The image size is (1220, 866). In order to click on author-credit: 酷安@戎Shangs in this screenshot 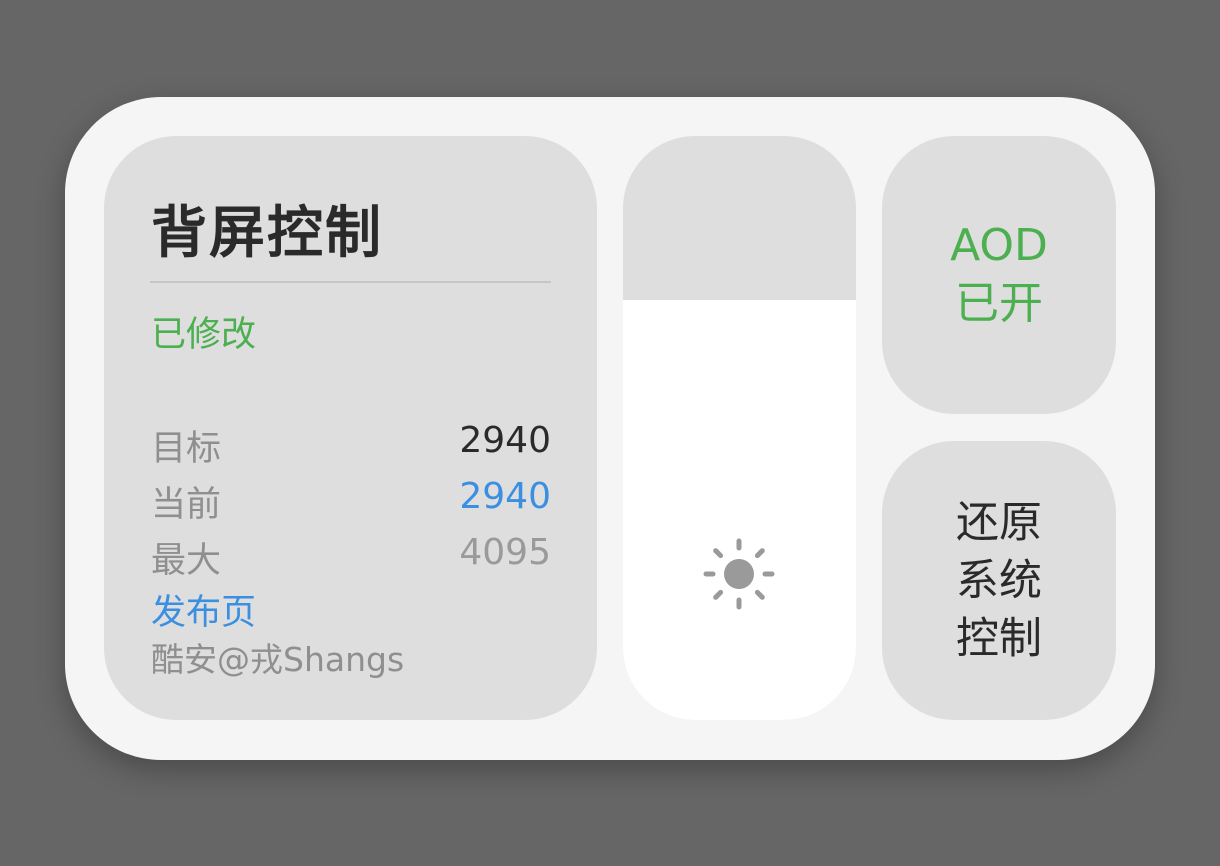, I will do `click(278, 659)`.